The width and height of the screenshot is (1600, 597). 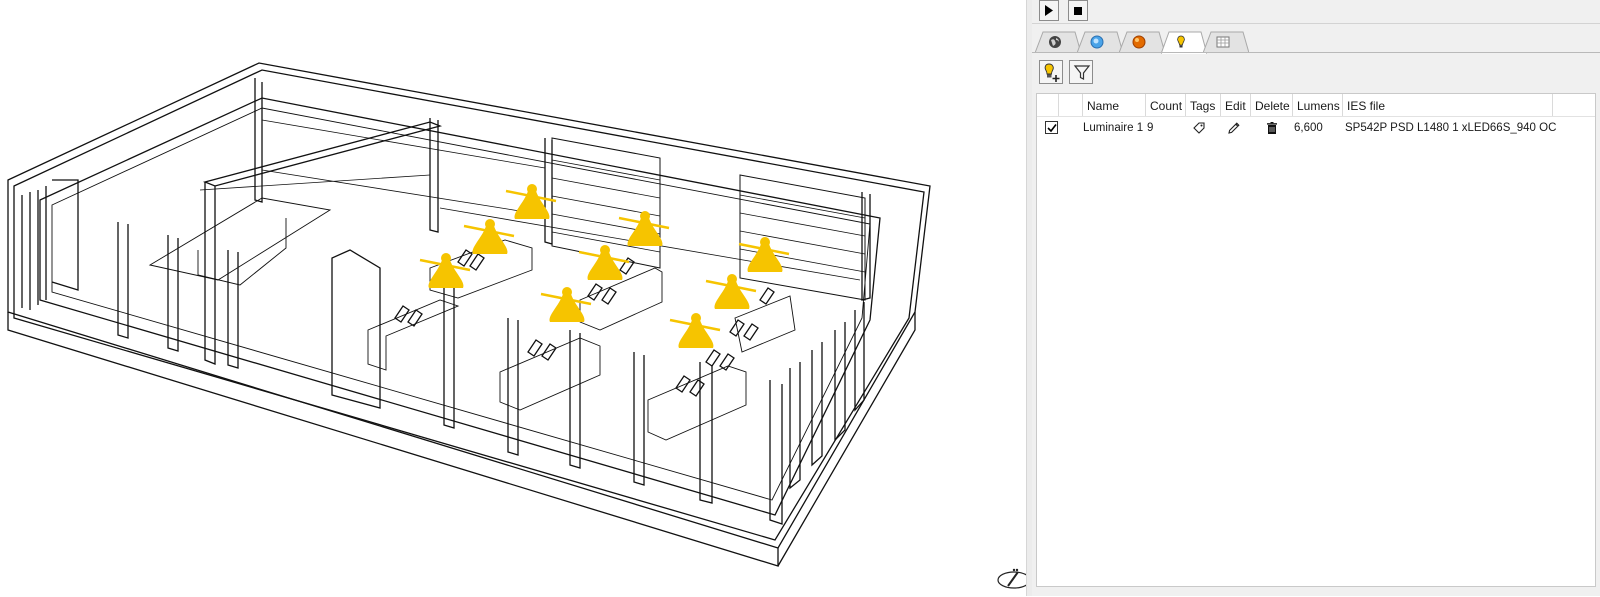 I want to click on play-button, so click(x=1049, y=10).